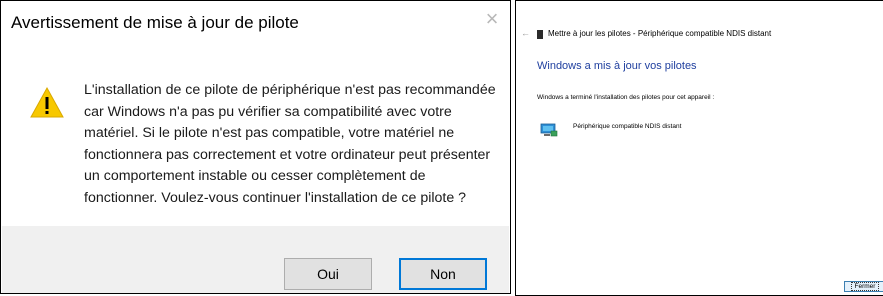 This screenshot has height=296, width=883. Describe the element at coordinates (525, 33) in the screenshot. I see `back-arrow-icon: ←` at that location.